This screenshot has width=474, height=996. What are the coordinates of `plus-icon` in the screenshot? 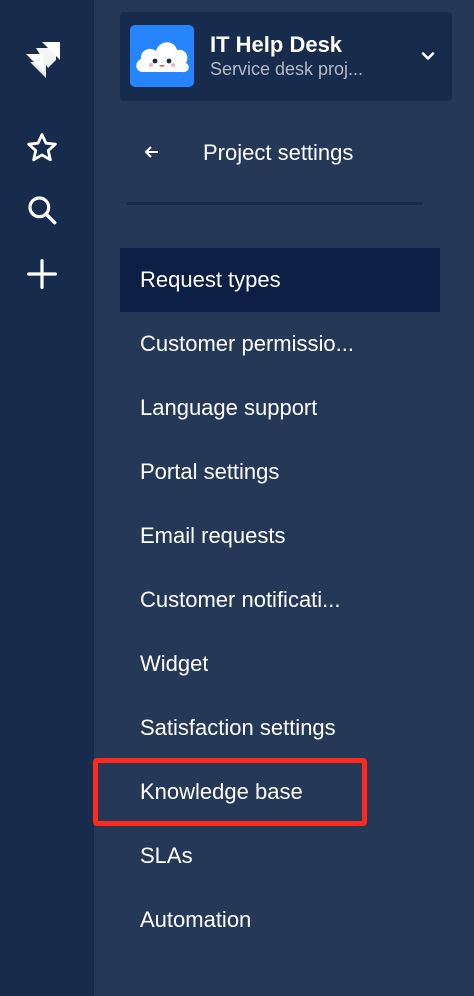 It's located at (42, 274).